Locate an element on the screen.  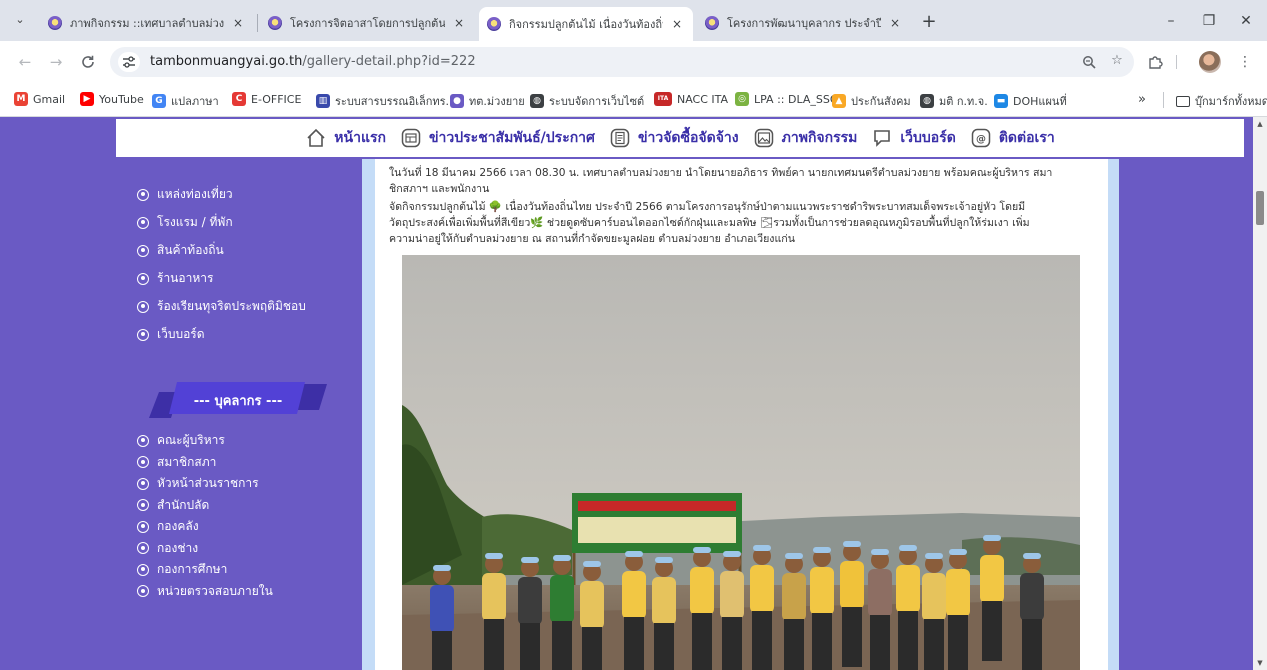
chat-bubble-icon is located at coordinates (882, 138).